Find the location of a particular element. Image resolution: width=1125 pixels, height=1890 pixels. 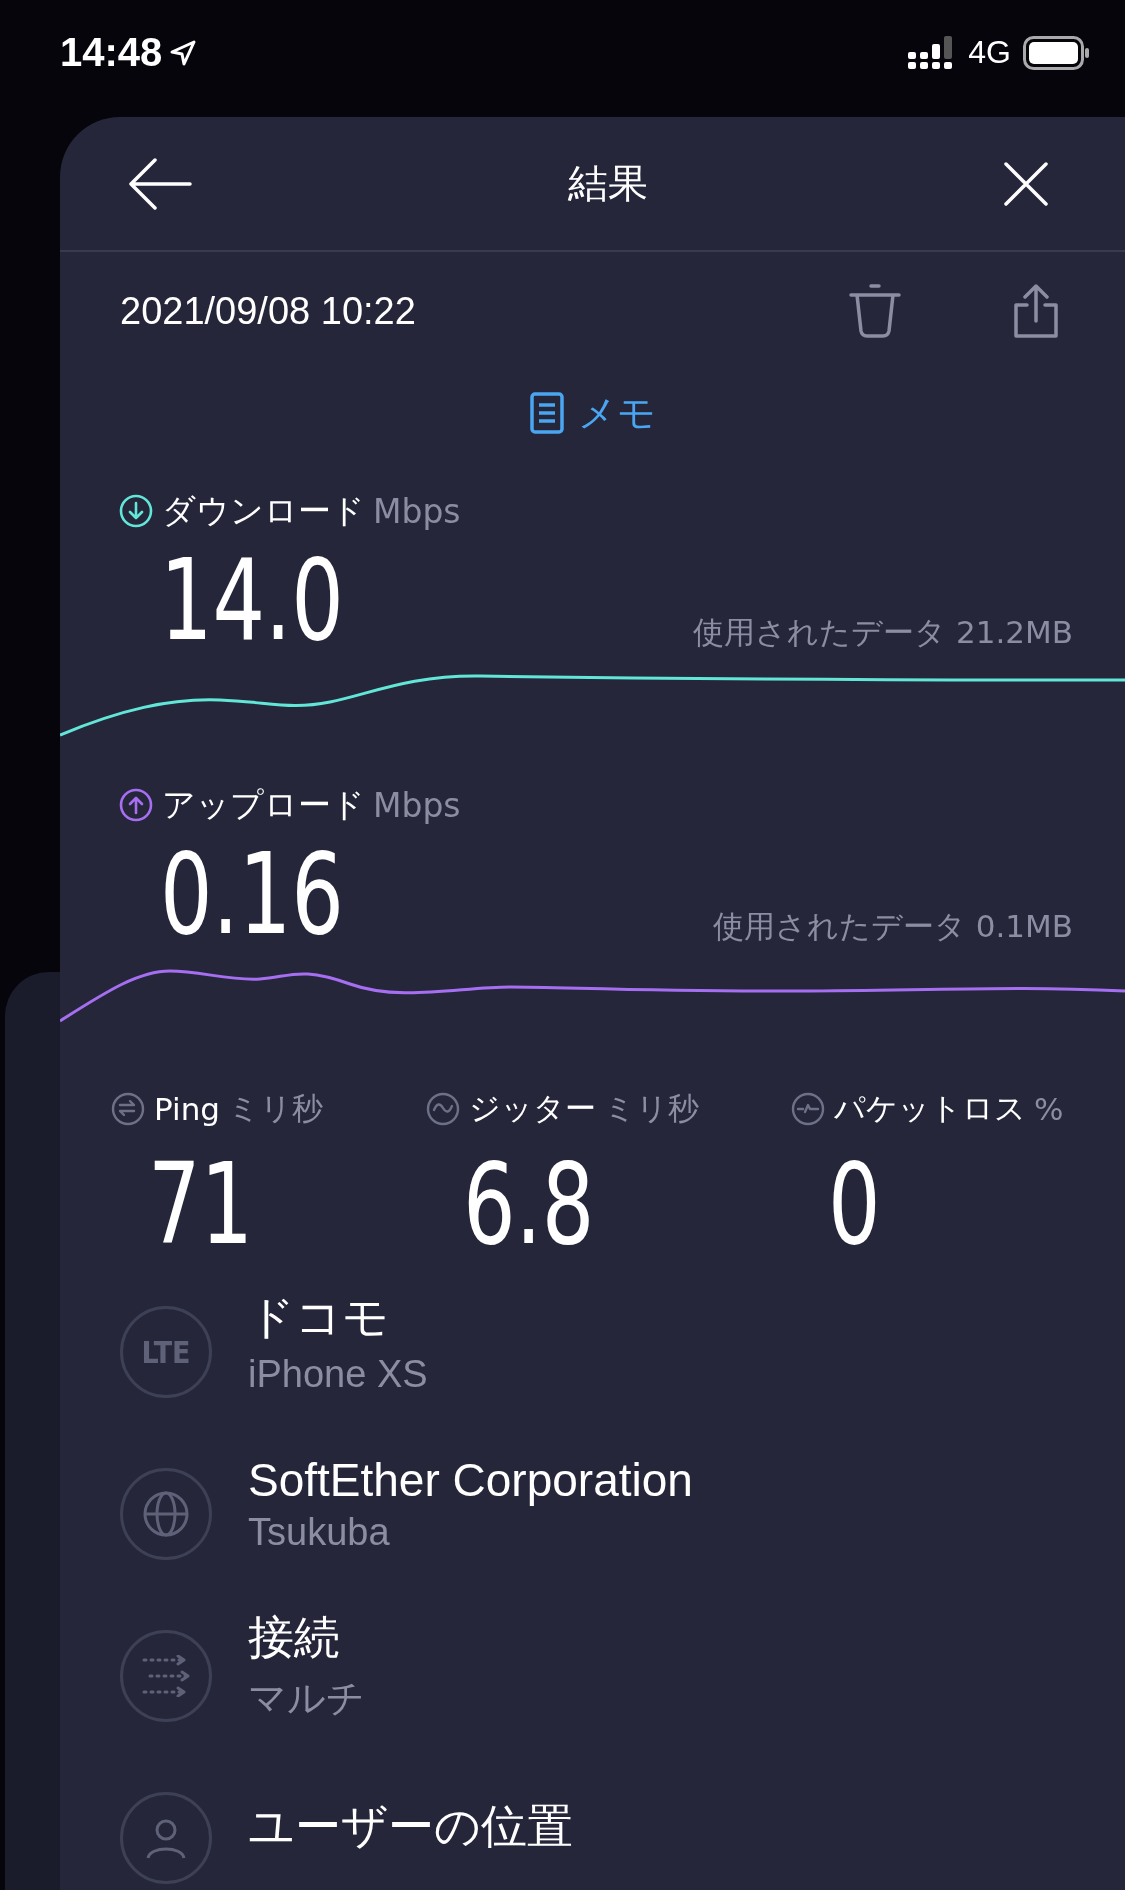

wave-icon is located at coordinates (443, 1109).